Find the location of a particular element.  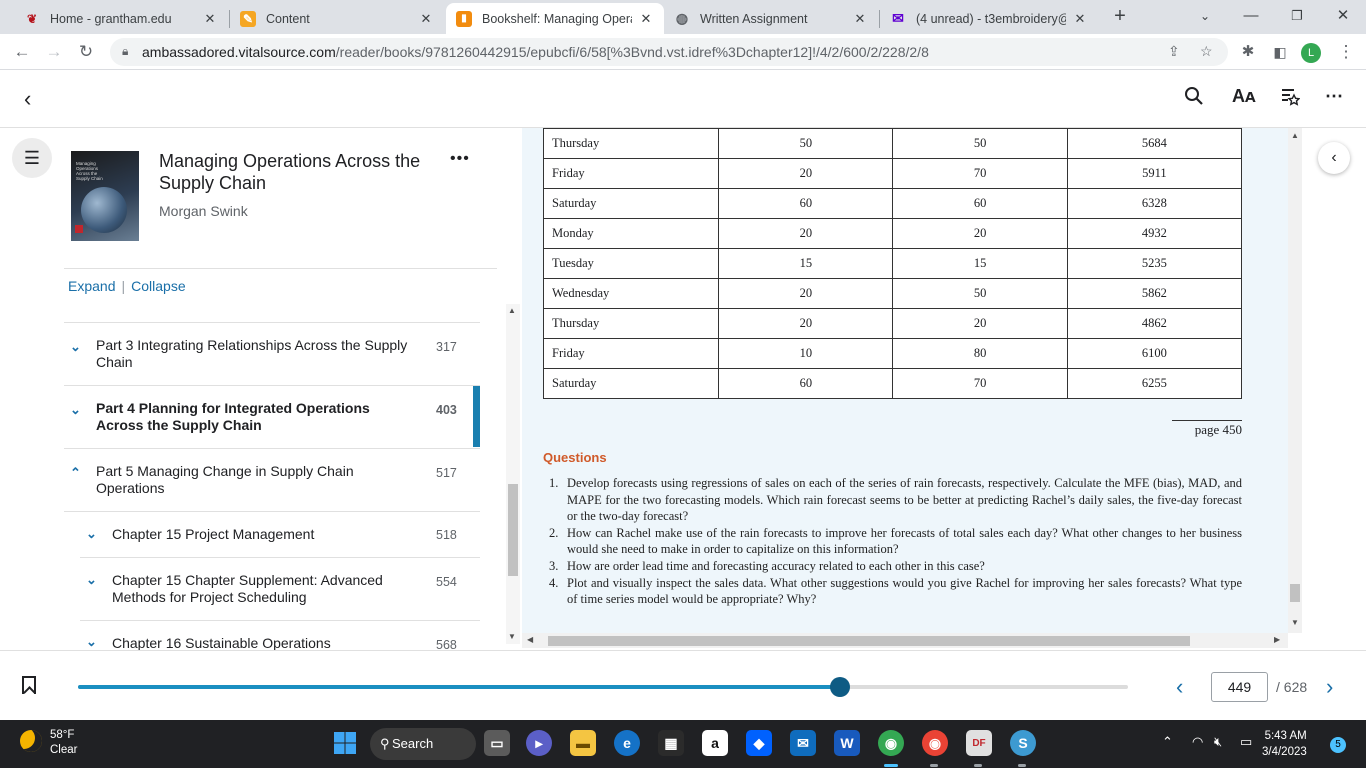

menu-icon: ☰ is located at coordinates (32, 158).